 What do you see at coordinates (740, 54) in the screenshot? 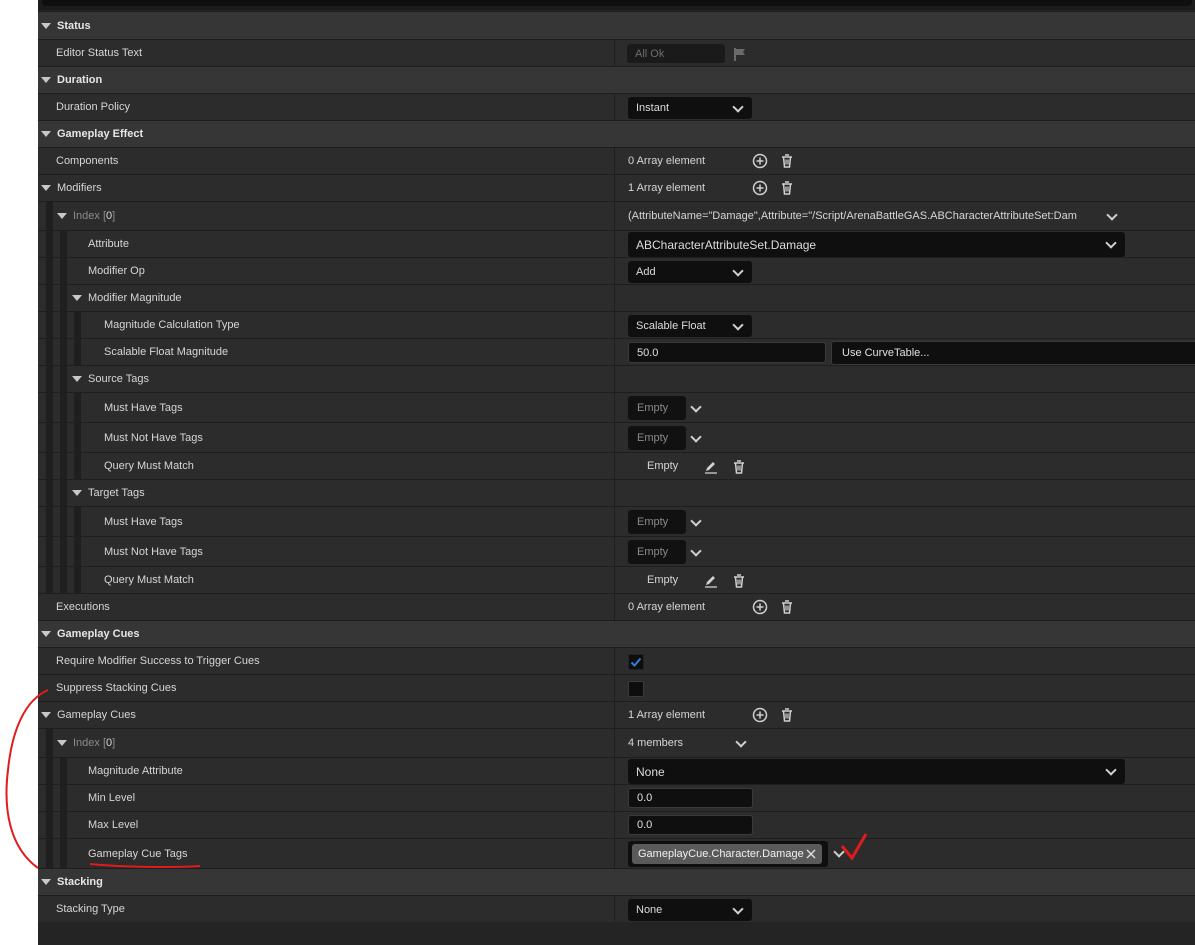
I see `flag-icon` at bounding box center [740, 54].